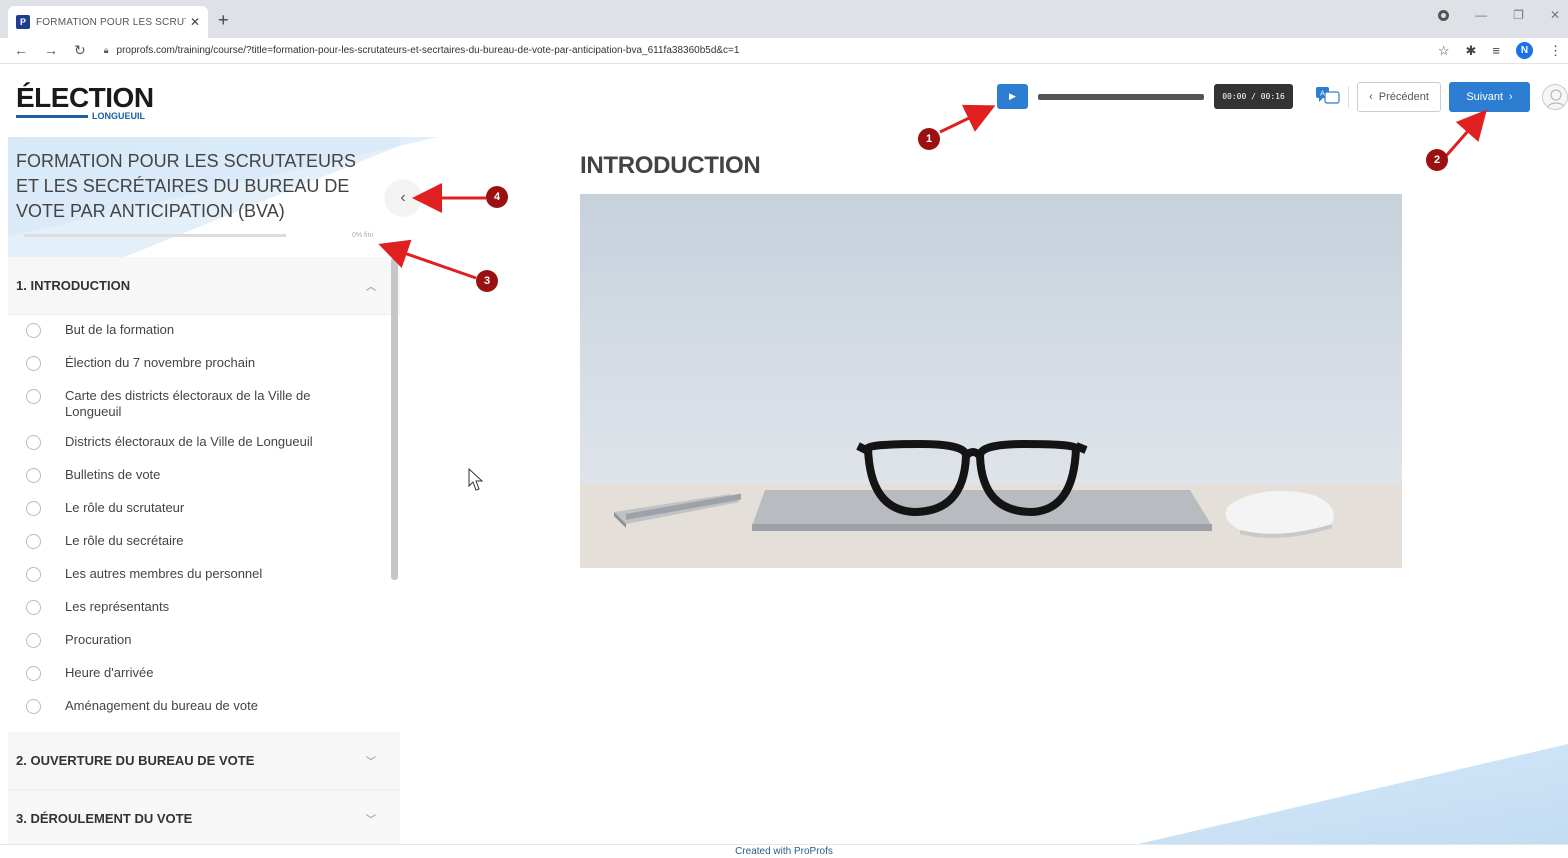 This screenshot has width=1568, height=858. I want to click on annotation-marker-1: 1, so click(929, 139).